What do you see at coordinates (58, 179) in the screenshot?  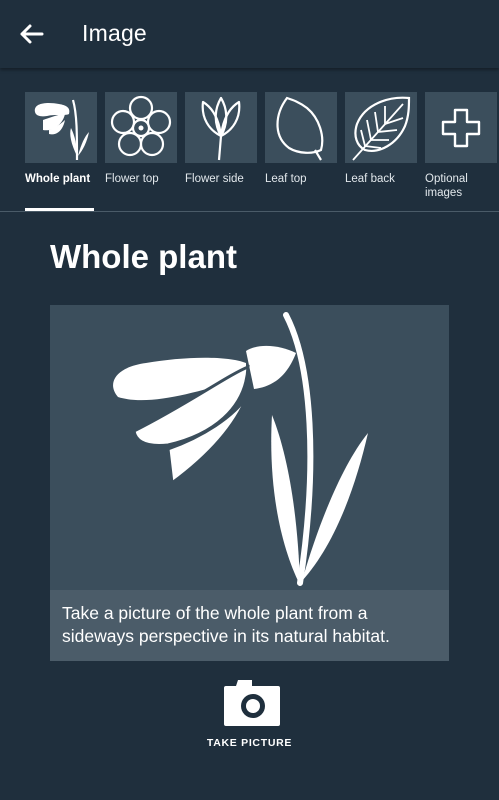 I see `tab-label: Whole plant` at bounding box center [58, 179].